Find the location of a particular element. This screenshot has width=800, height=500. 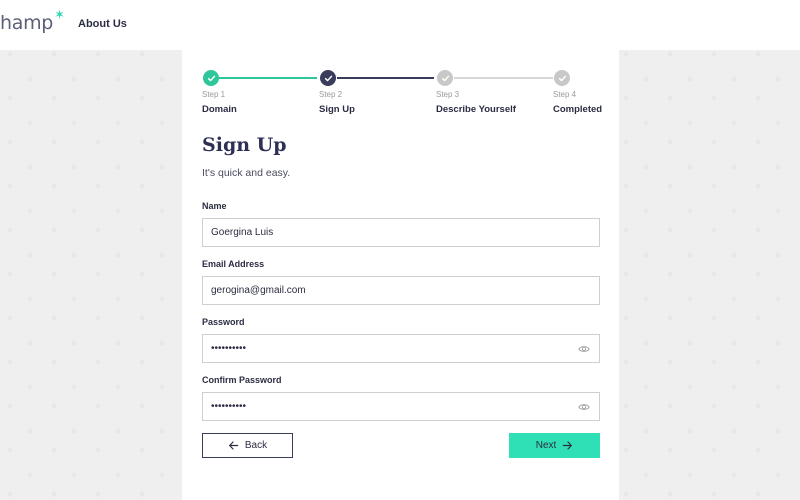

logo-text: hamp is located at coordinates (27, 23).